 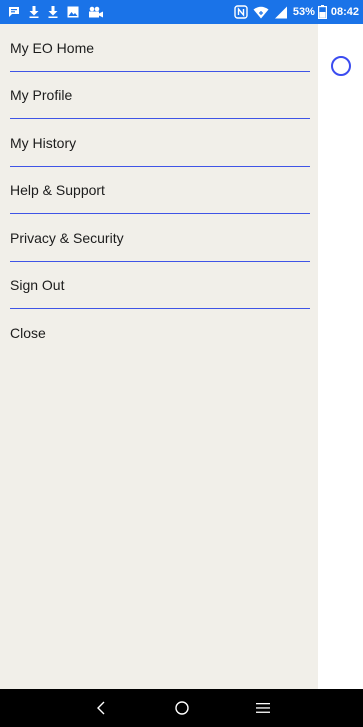 I want to click on back-icon, so click(x=101, y=708).